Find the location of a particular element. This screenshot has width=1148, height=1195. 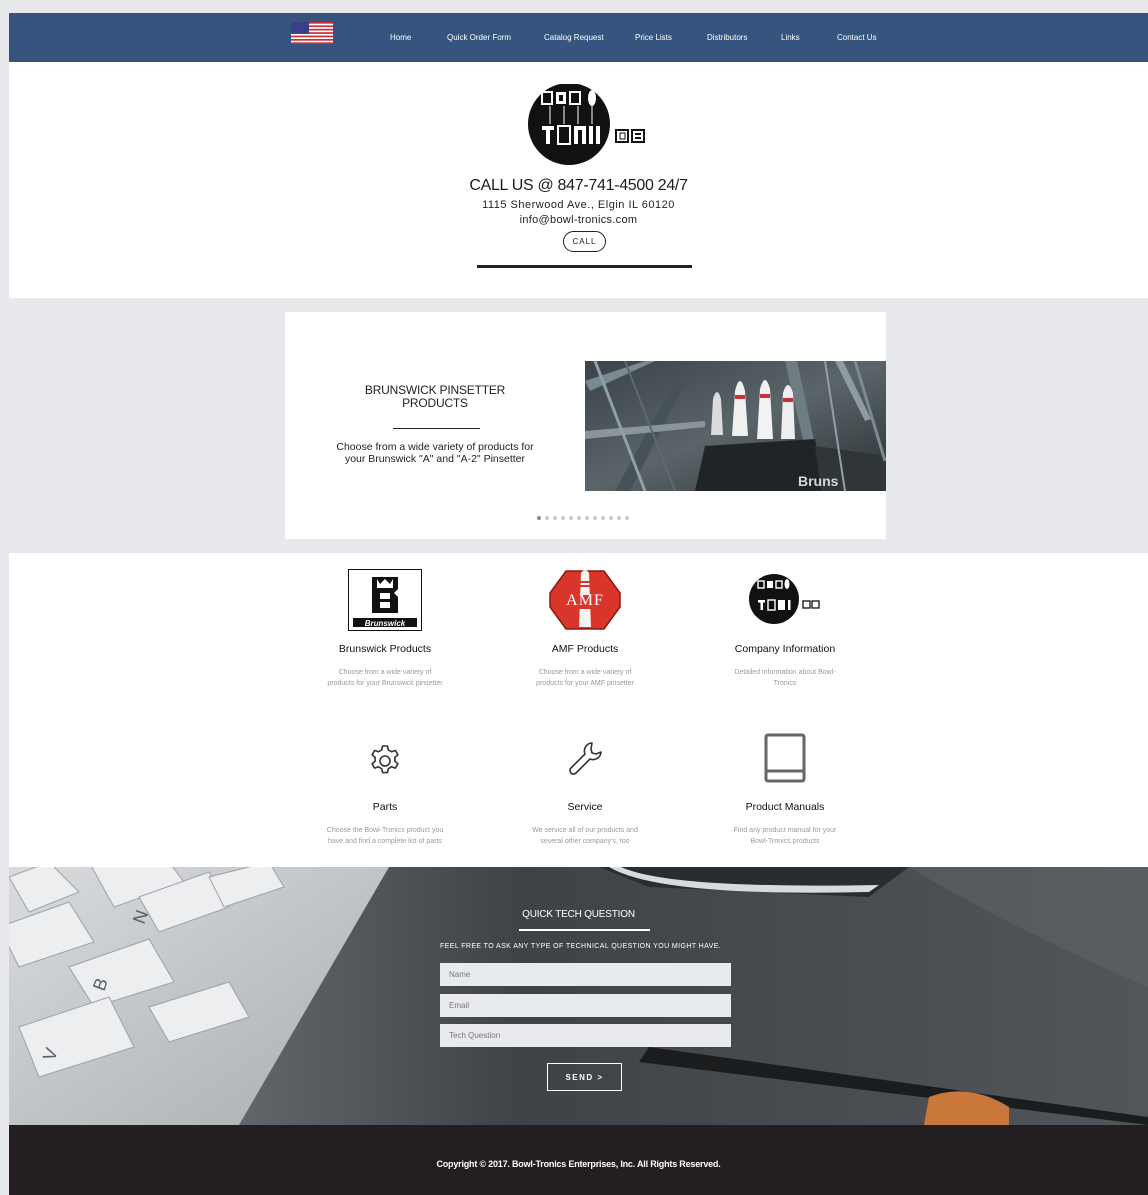

gear-icon is located at coordinates (385, 759).